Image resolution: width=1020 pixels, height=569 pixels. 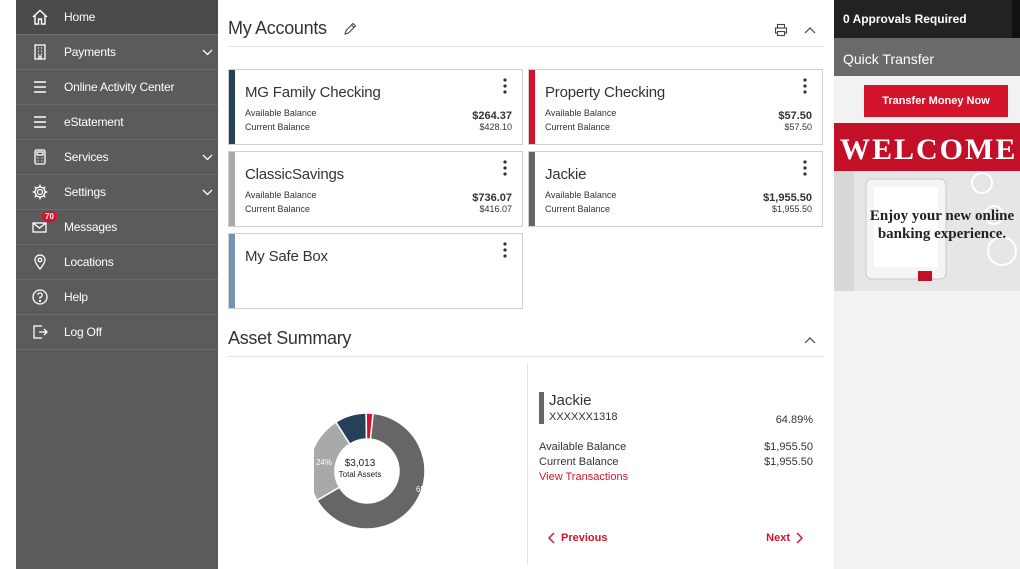 I want to click on donut-total-label: Total Assets, so click(x=360, y=474).